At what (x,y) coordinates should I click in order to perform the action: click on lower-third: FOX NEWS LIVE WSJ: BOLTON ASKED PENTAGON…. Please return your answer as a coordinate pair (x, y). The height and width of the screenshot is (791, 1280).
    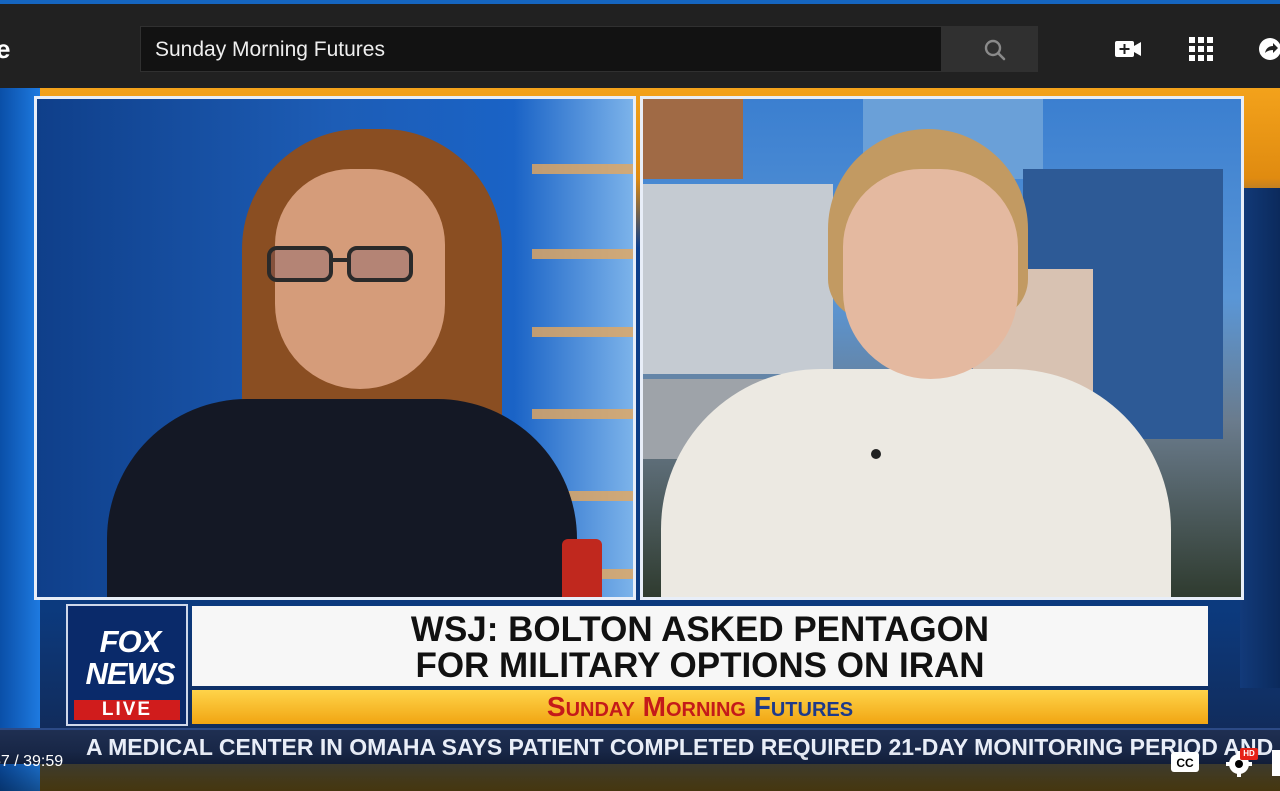
    Looking at the image, I should click on (638, 665).